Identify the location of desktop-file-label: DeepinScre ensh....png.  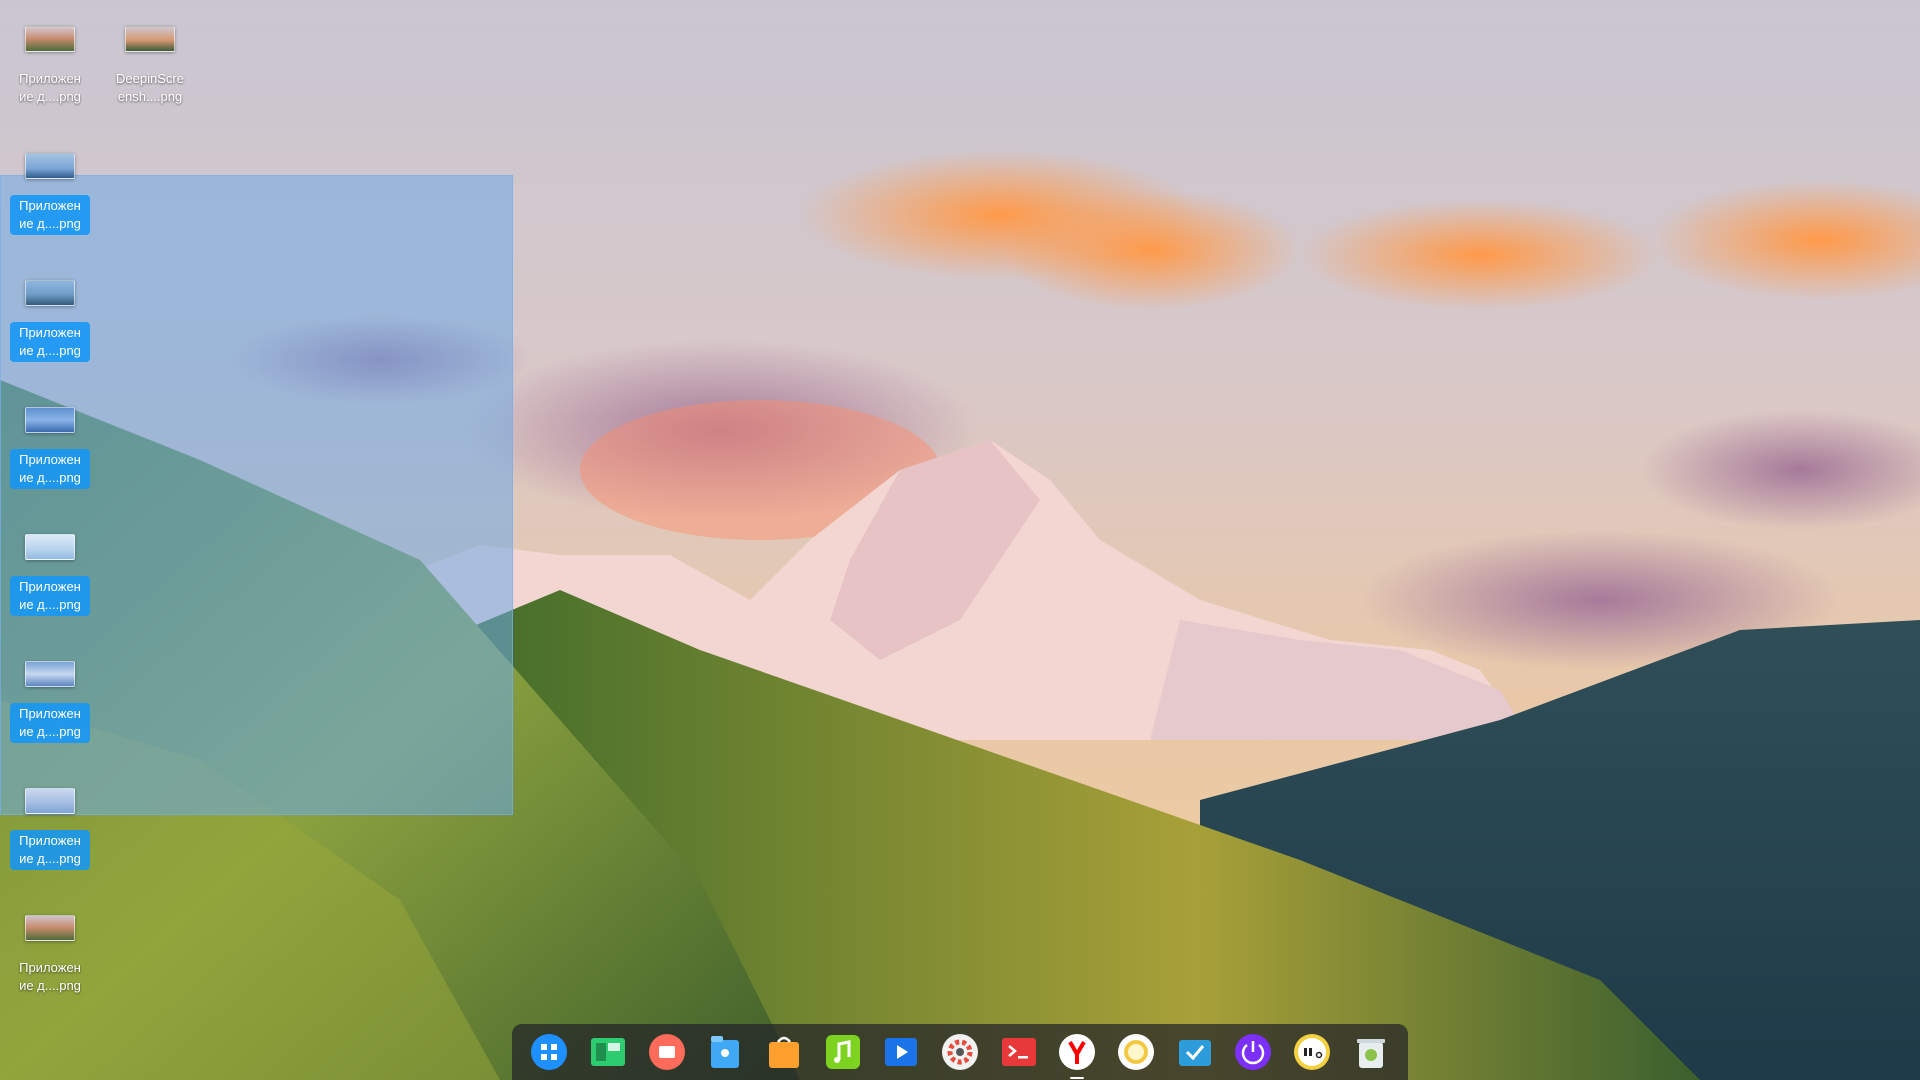
(150, 87).